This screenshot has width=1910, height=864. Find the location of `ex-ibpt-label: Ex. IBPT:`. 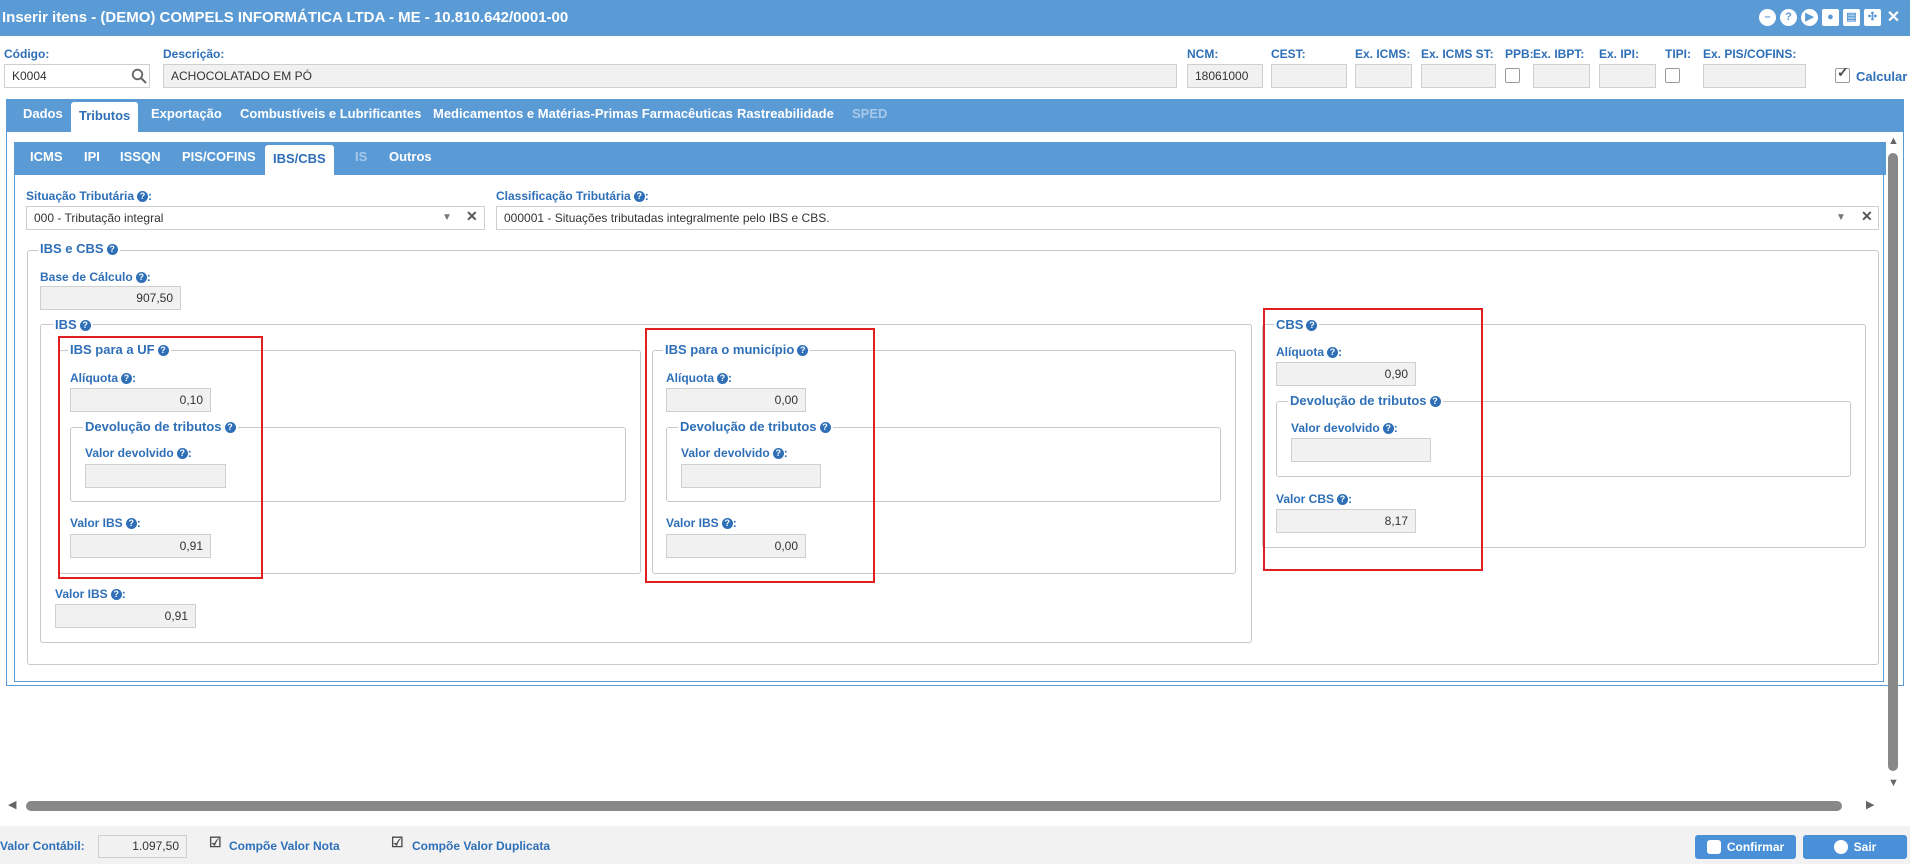

ex-ibpt-label: Ex. IBPT: is located at coordinates (1559, 54).